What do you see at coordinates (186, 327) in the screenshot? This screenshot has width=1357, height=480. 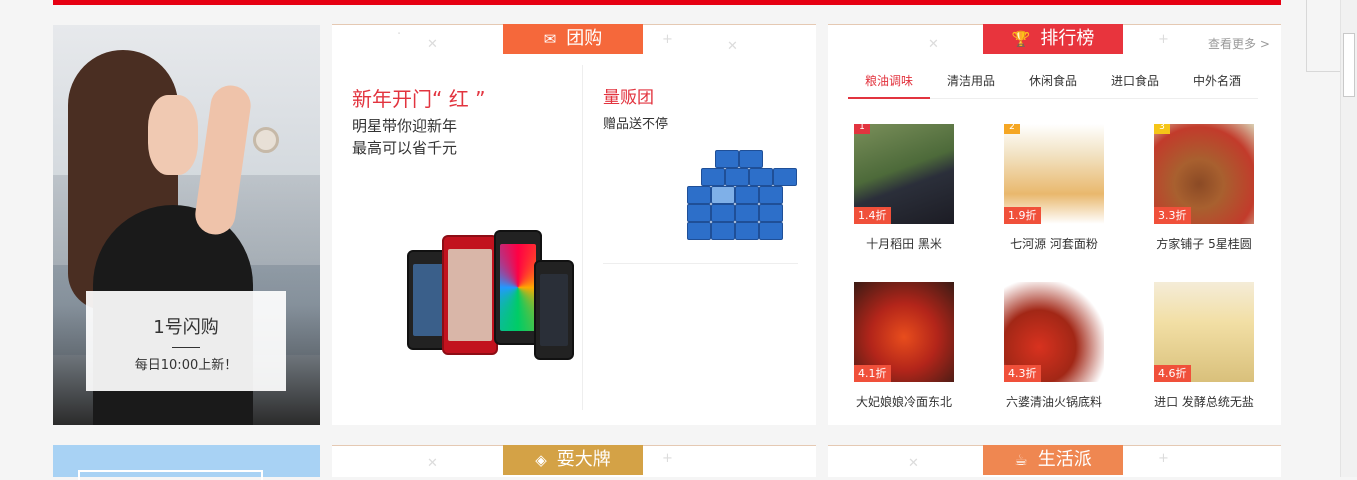 I see `flash-sale-title: 1号闪购` at bounding box center [186, 327].